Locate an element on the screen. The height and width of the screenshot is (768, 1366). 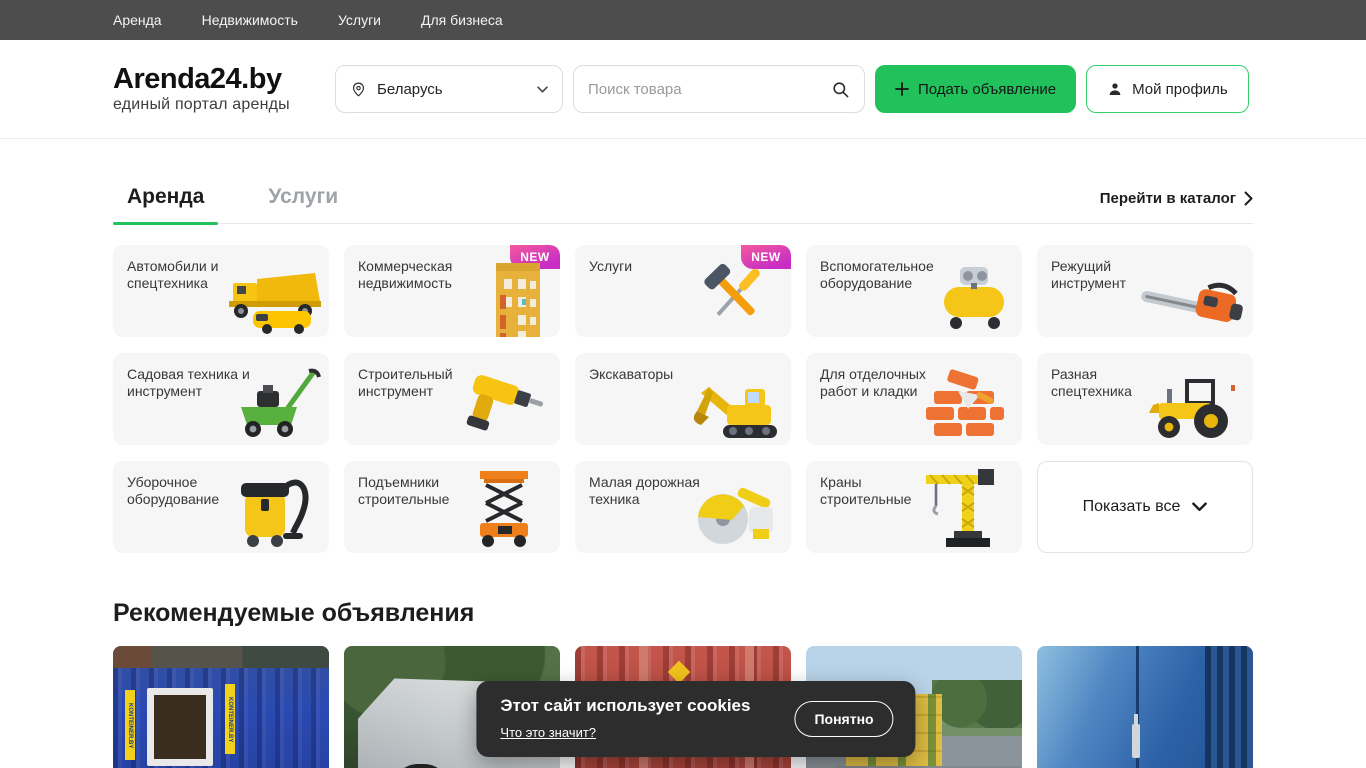
search-box is located at coordinates (719, 89).